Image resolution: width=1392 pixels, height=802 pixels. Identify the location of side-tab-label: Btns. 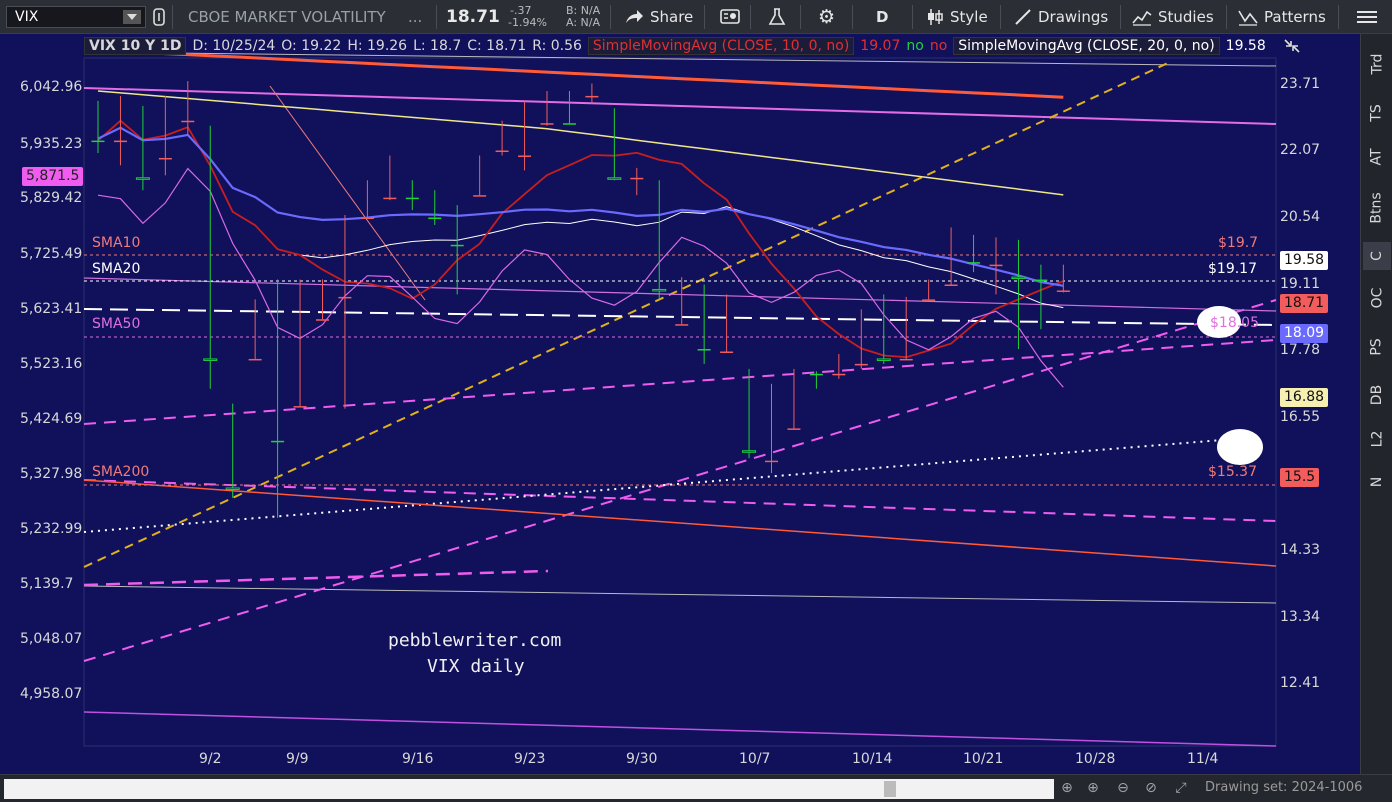
(1377, 208).